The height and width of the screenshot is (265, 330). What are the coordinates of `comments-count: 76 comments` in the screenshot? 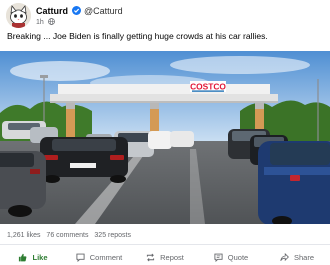 It's located at (67, 235).